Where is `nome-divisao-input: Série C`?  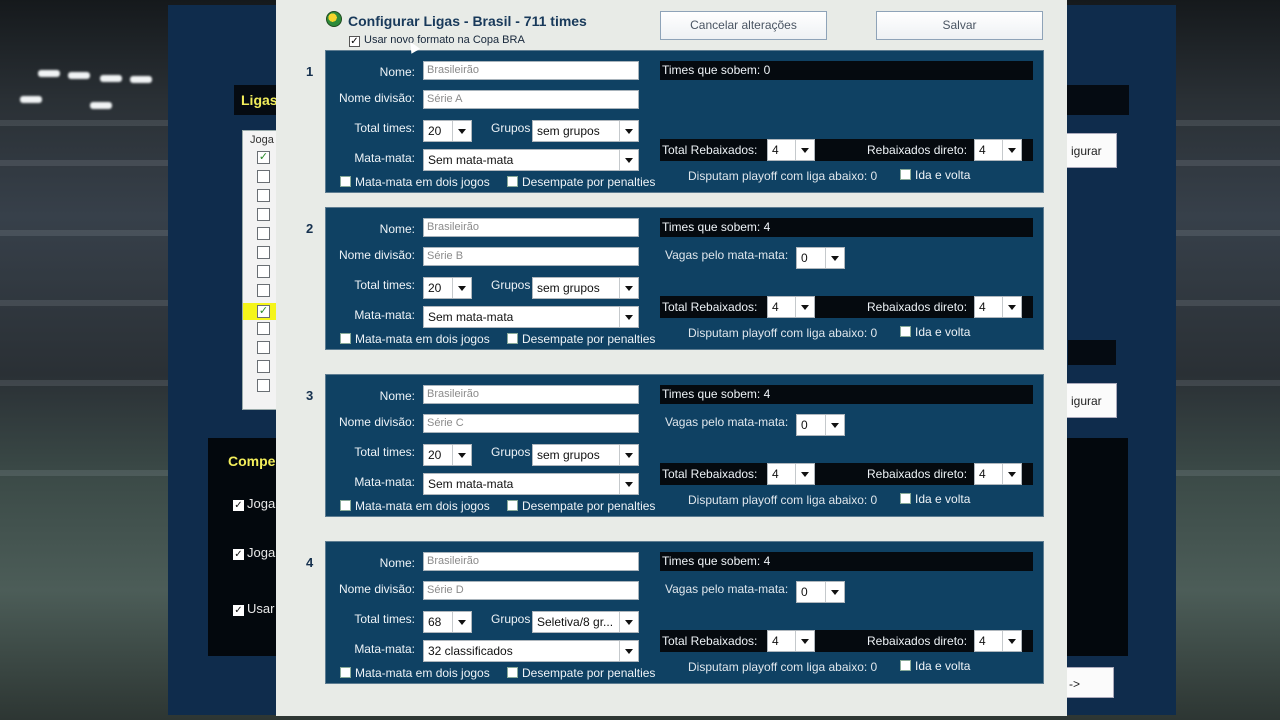 nome-divisao-input: Série C is located at coordinates (531, 423).